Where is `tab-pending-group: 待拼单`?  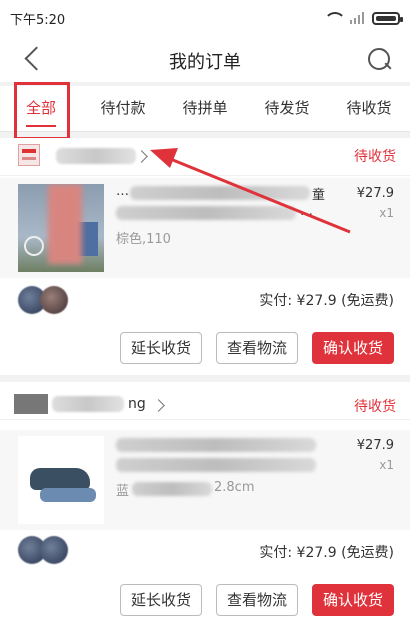 tab-pending-group: 待拼单 is located at coordinates (205, 108).